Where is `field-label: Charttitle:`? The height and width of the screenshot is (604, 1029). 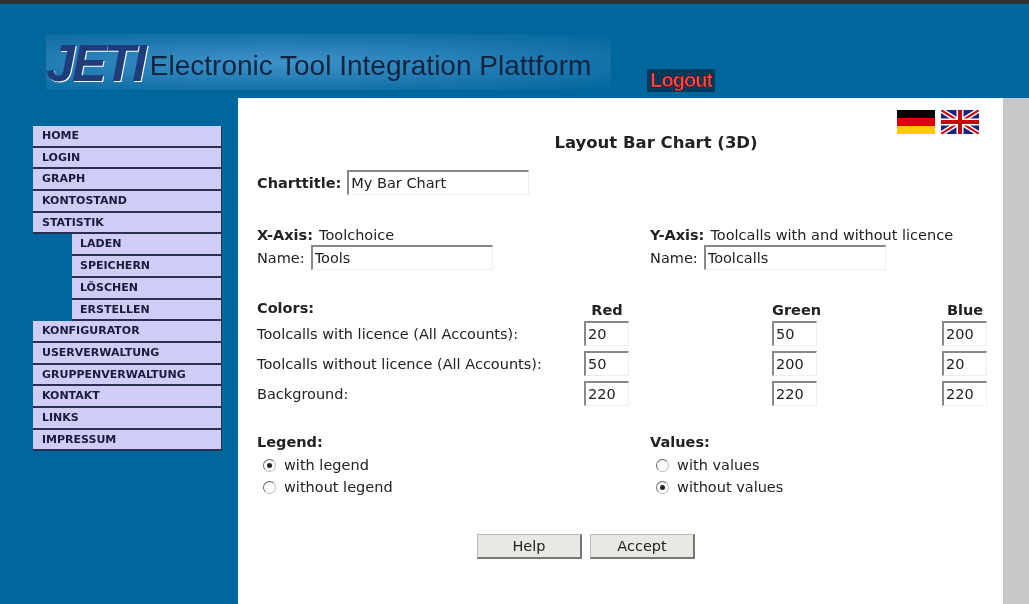
field-label: Charttitle: is located at coordinates (299, 182).